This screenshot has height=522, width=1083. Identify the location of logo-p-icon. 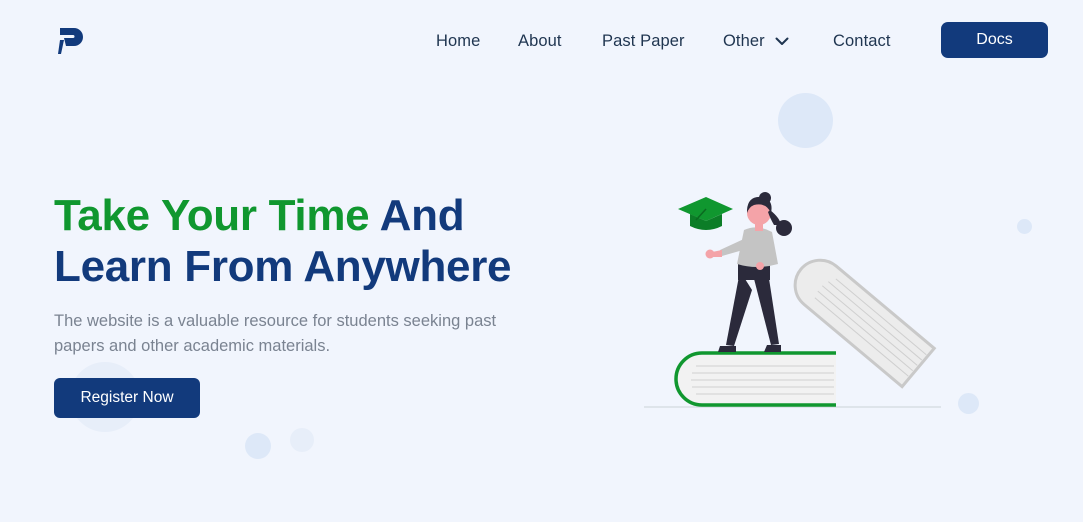
(72, 41).